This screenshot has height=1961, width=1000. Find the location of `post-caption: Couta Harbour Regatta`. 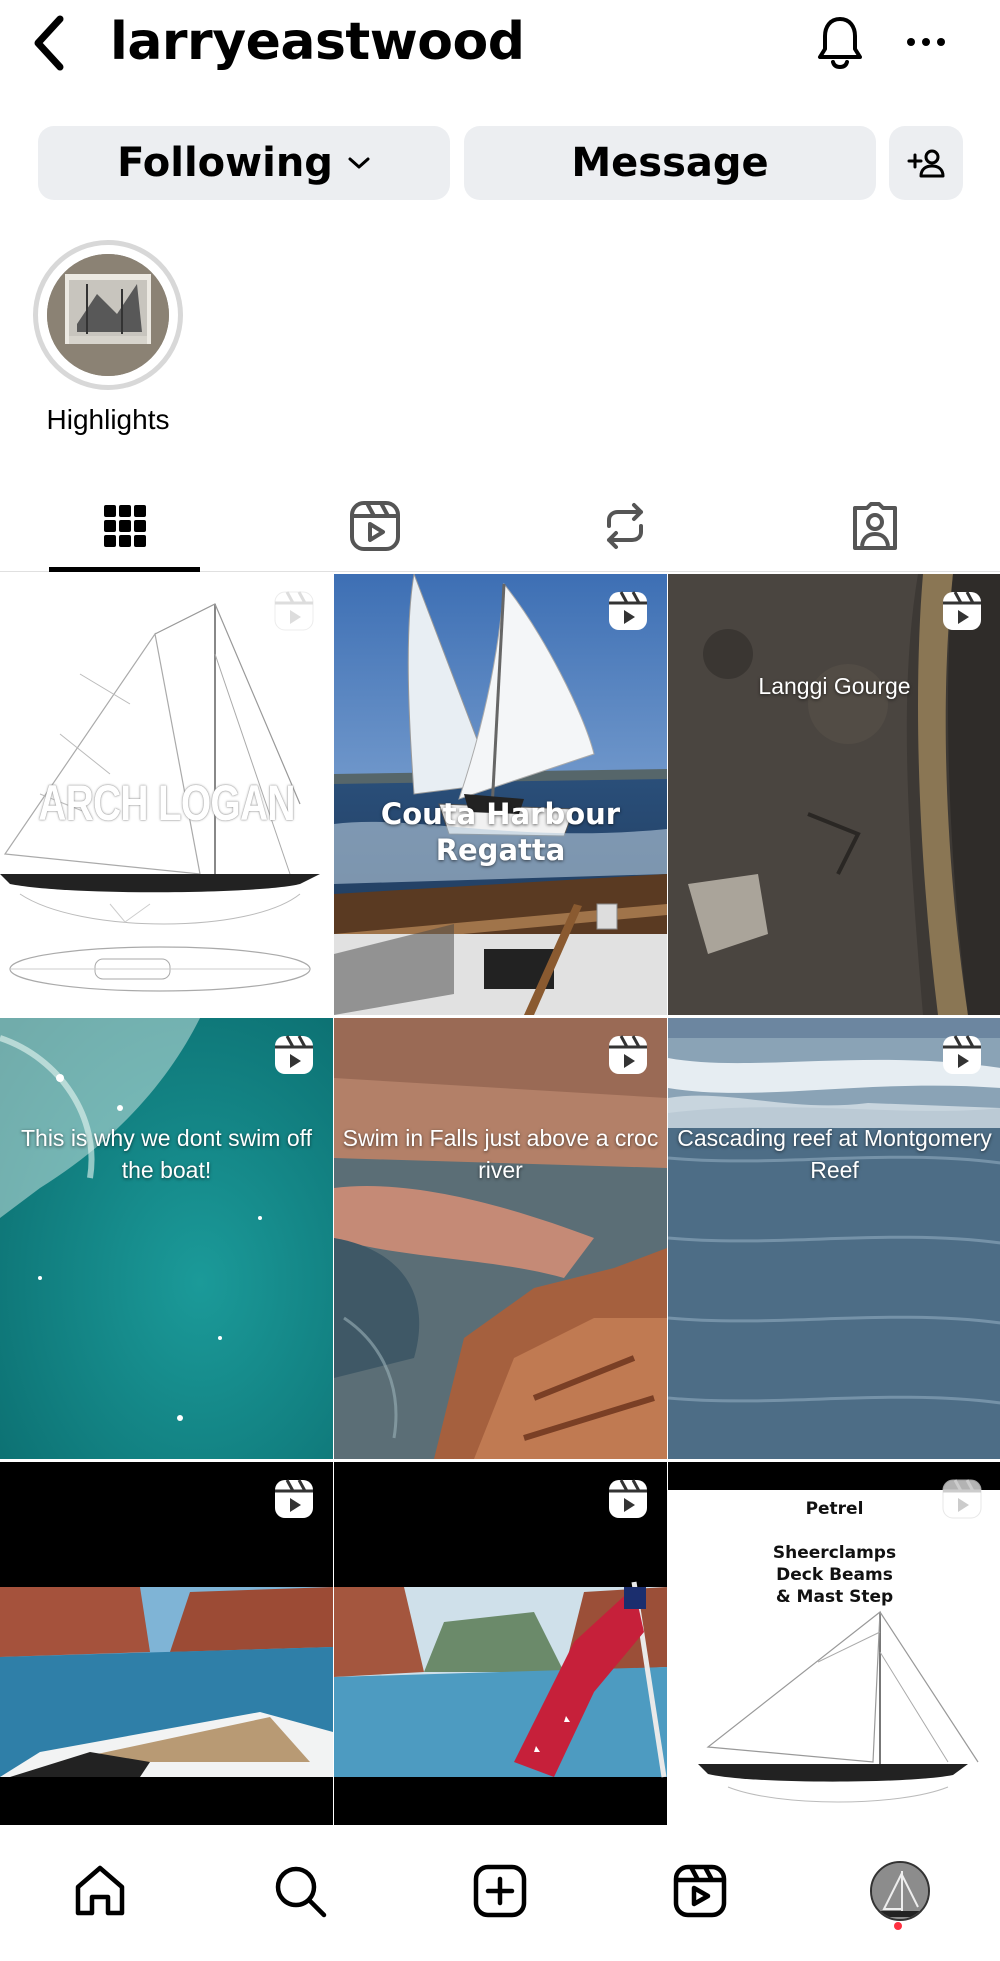

post-caption: Couta Harbour Regatta is located at coordinates (500, 832).